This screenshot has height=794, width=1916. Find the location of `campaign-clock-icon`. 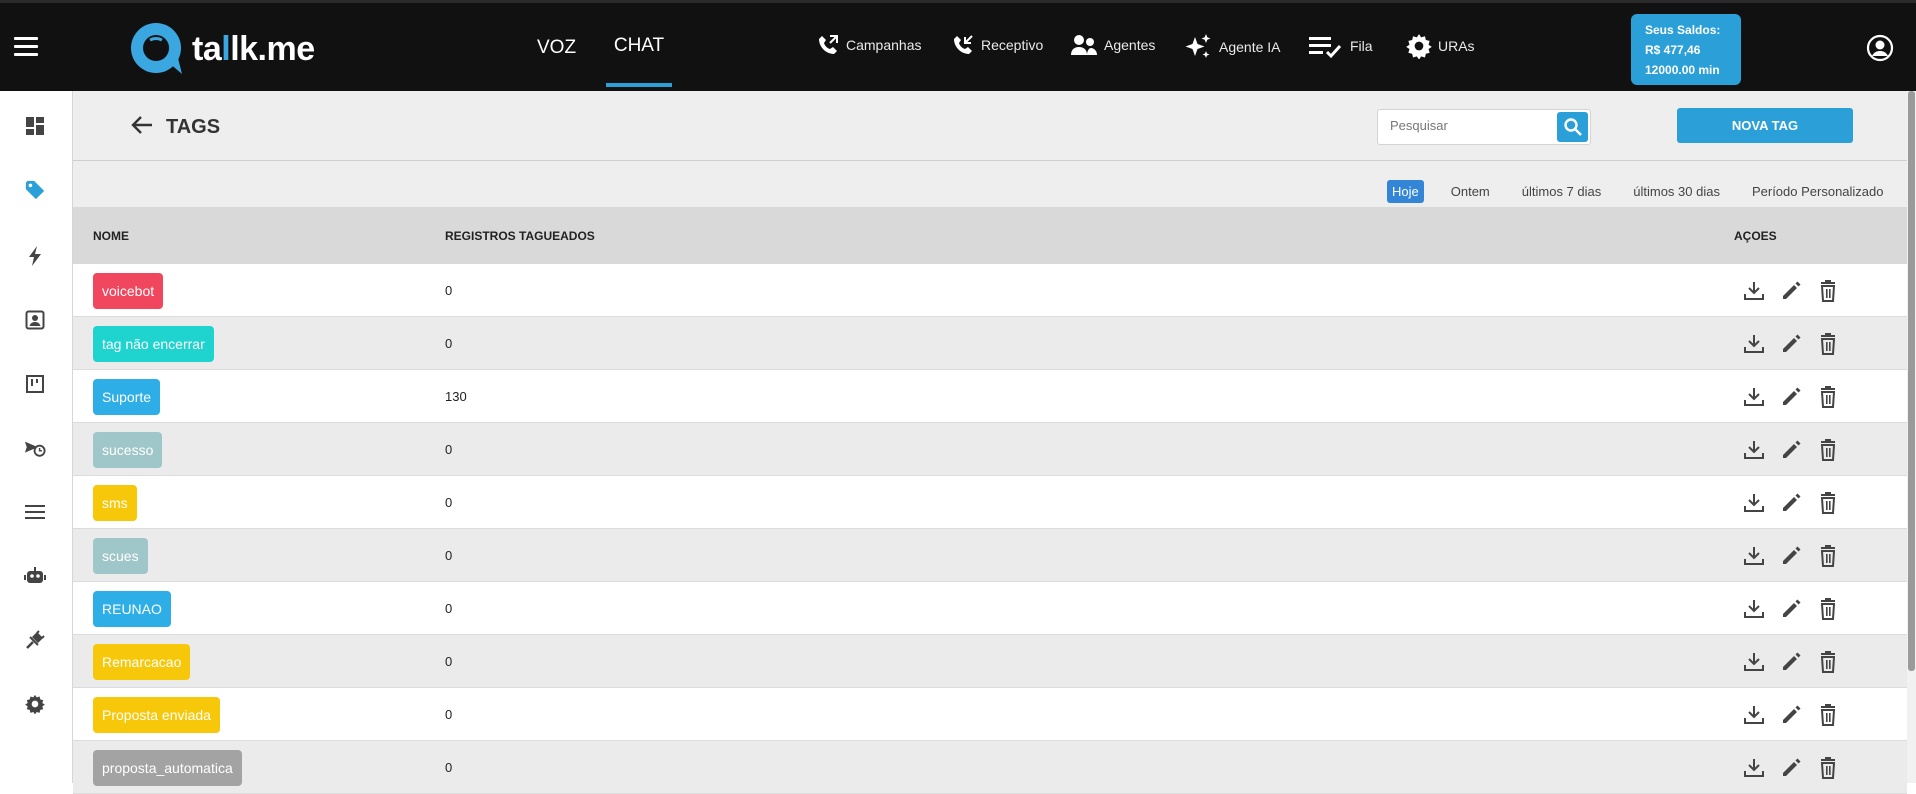

campaign-clock-icon is located at coordinates (35, 448).